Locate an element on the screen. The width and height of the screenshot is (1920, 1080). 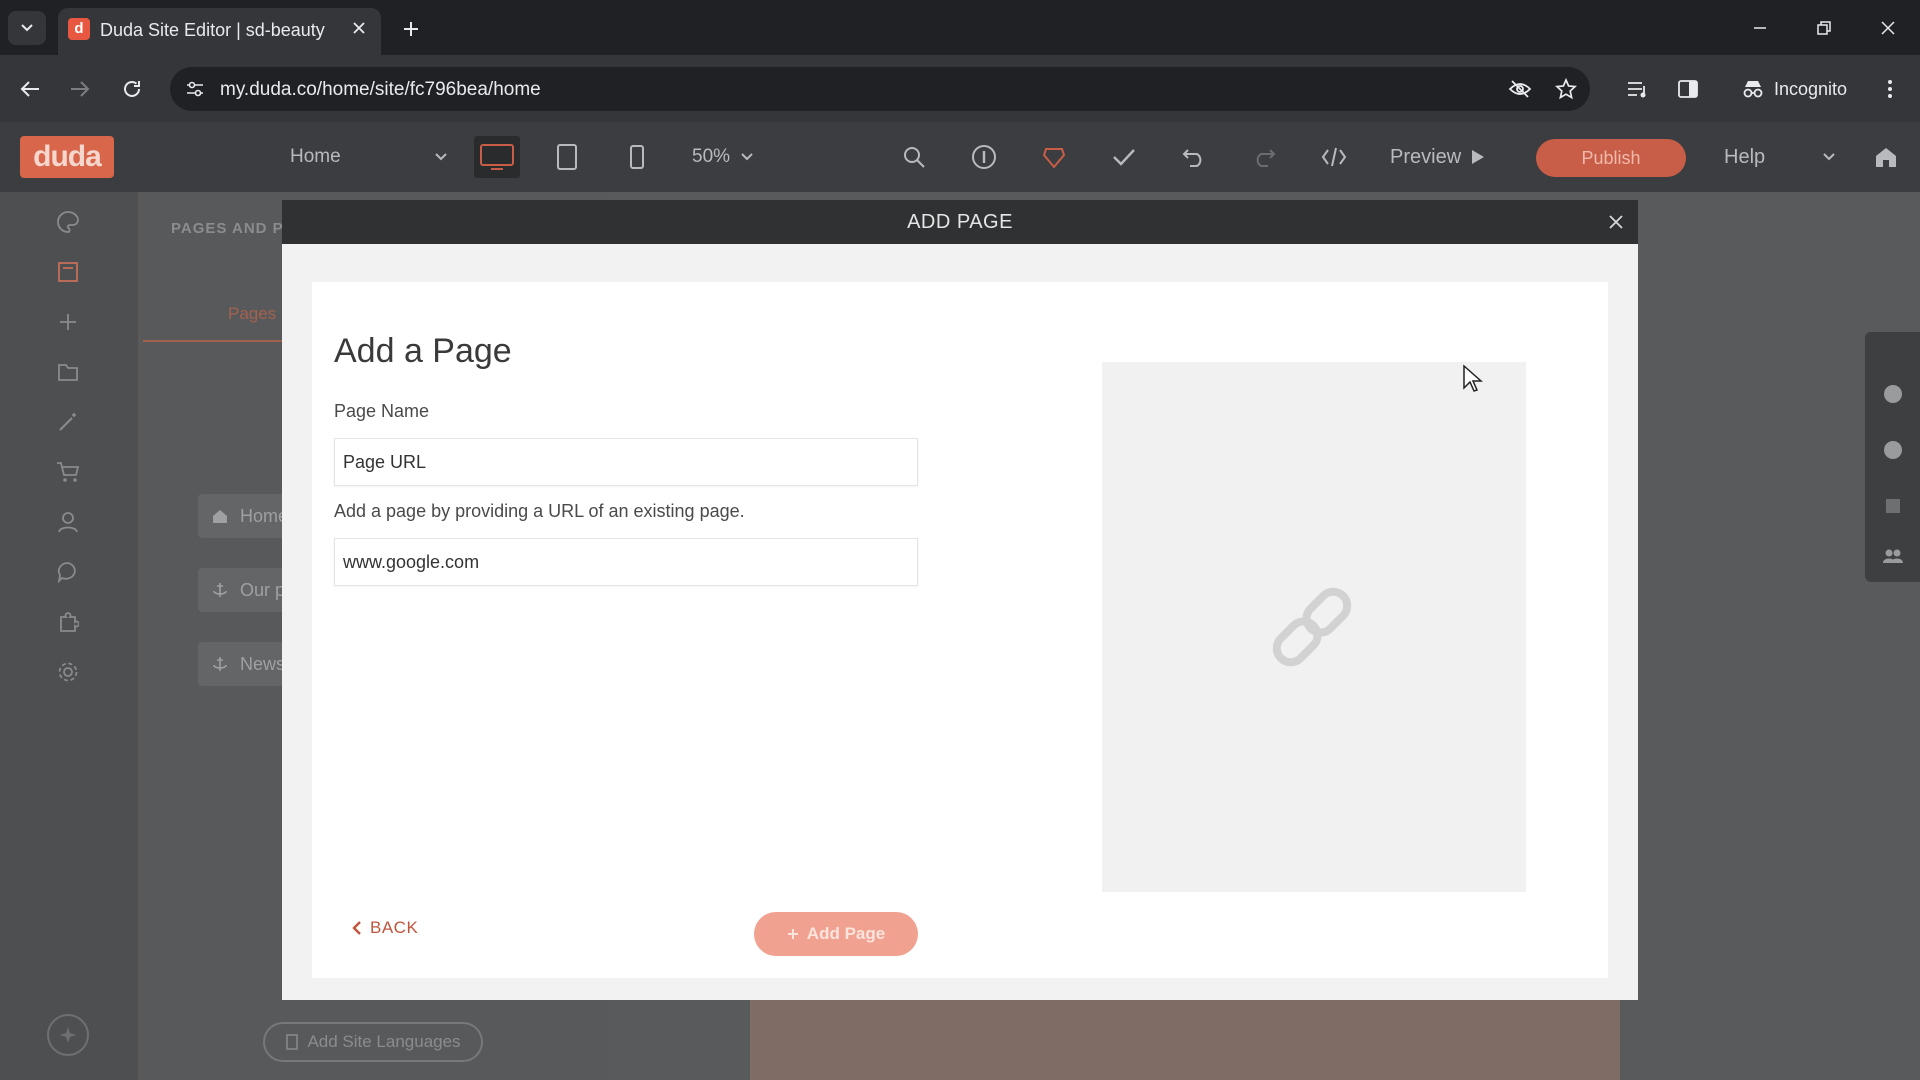
browser-tab-strip: d Duda Site Editor | sd-beauty is located at coordinates (960, 27).